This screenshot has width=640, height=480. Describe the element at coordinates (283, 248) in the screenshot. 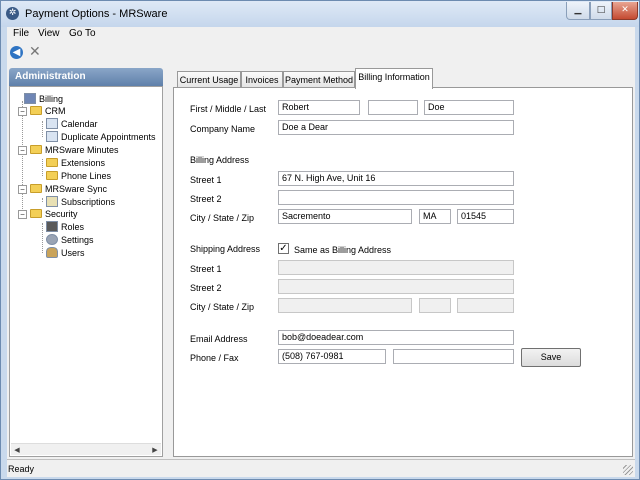

I see `same-as-billing-checkbox: ✓` at that location.